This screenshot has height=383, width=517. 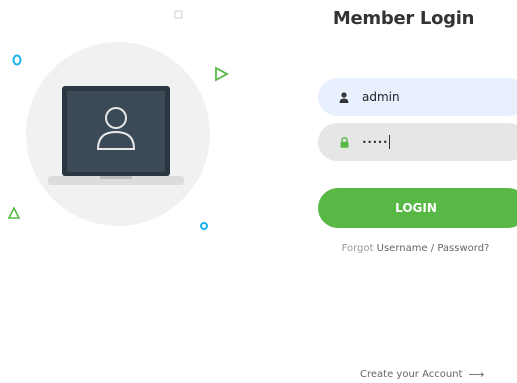 I want to click on user-icon, so click(x=344, y=97).